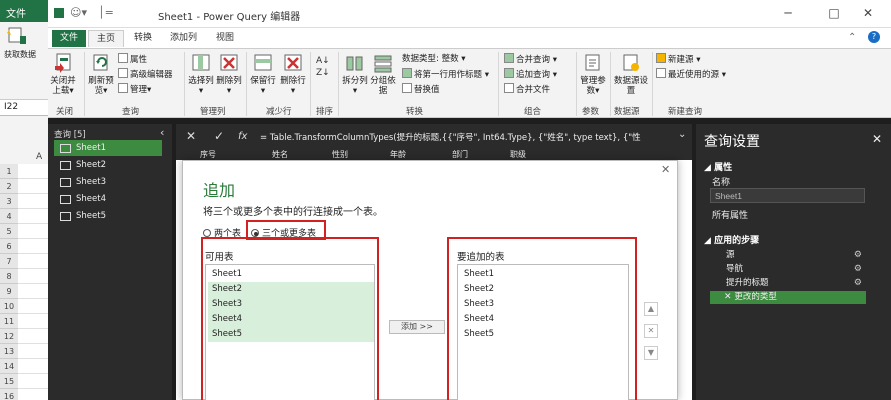 This screenshot has height=400, width=891. I want to click on step-changed-type: ✕ 更改的类型, so click(788, 297).